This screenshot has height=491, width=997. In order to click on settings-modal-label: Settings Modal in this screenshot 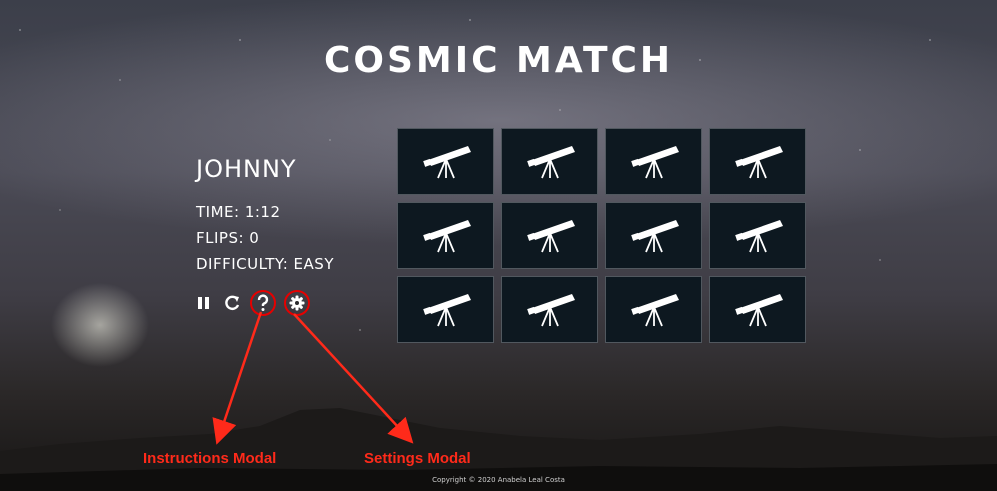, I will do `click(417, 458)`.